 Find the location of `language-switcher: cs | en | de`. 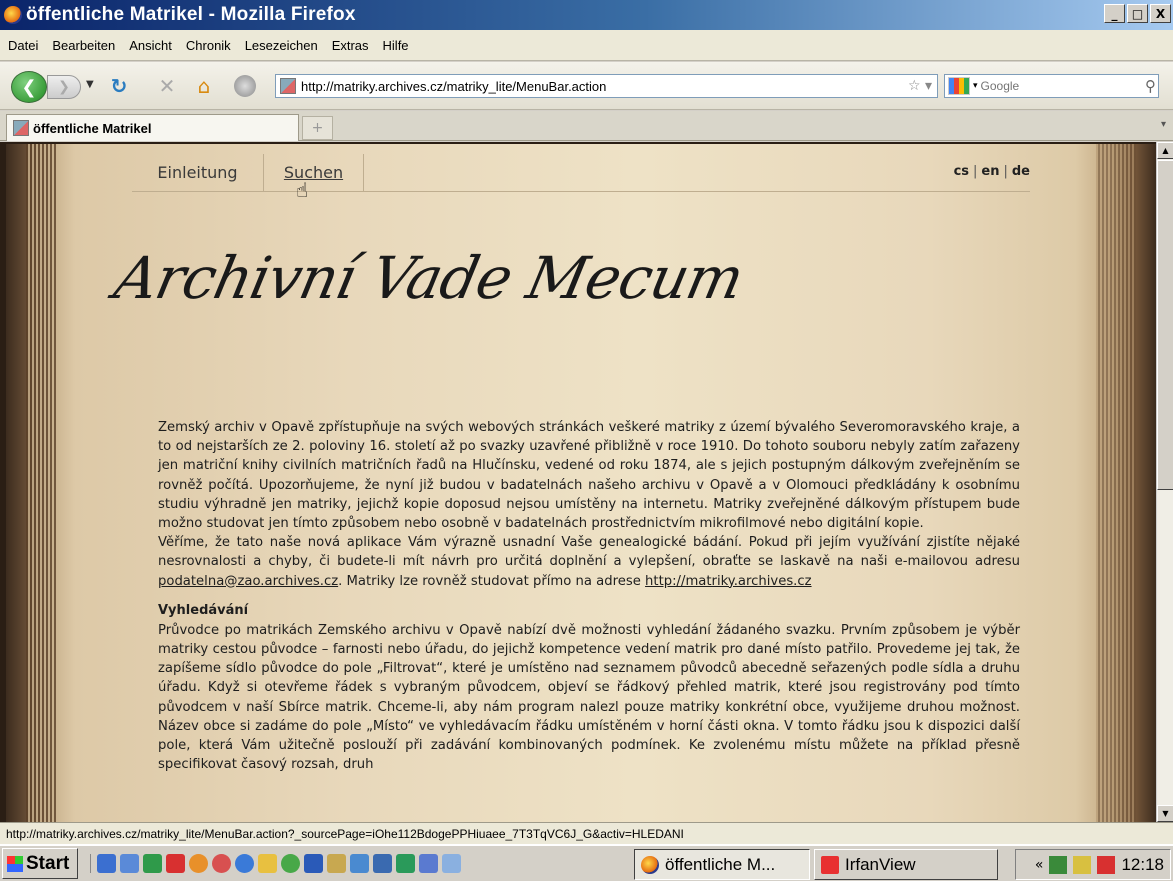

language-switcher: cs | en | de is located at coordinates (992, 171).